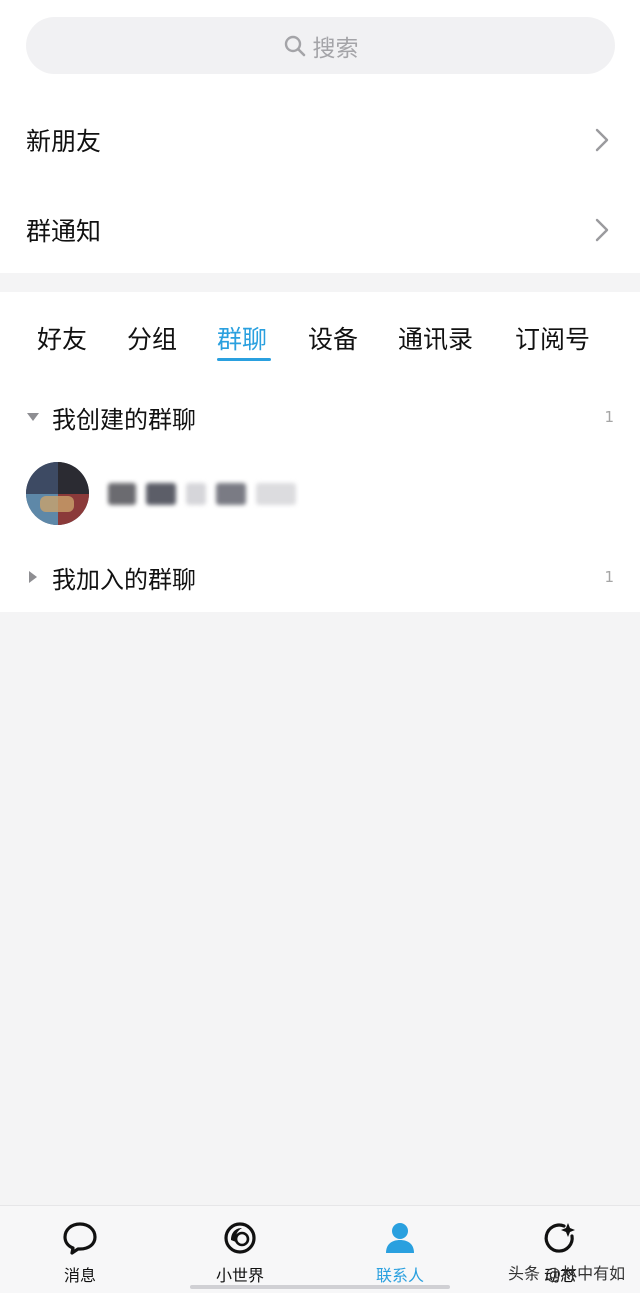 Image resolution: width=640 pixels, height=1293 pixels. I want to click on created-groups-header: 我创建的群聊 1, so click(320, 417).